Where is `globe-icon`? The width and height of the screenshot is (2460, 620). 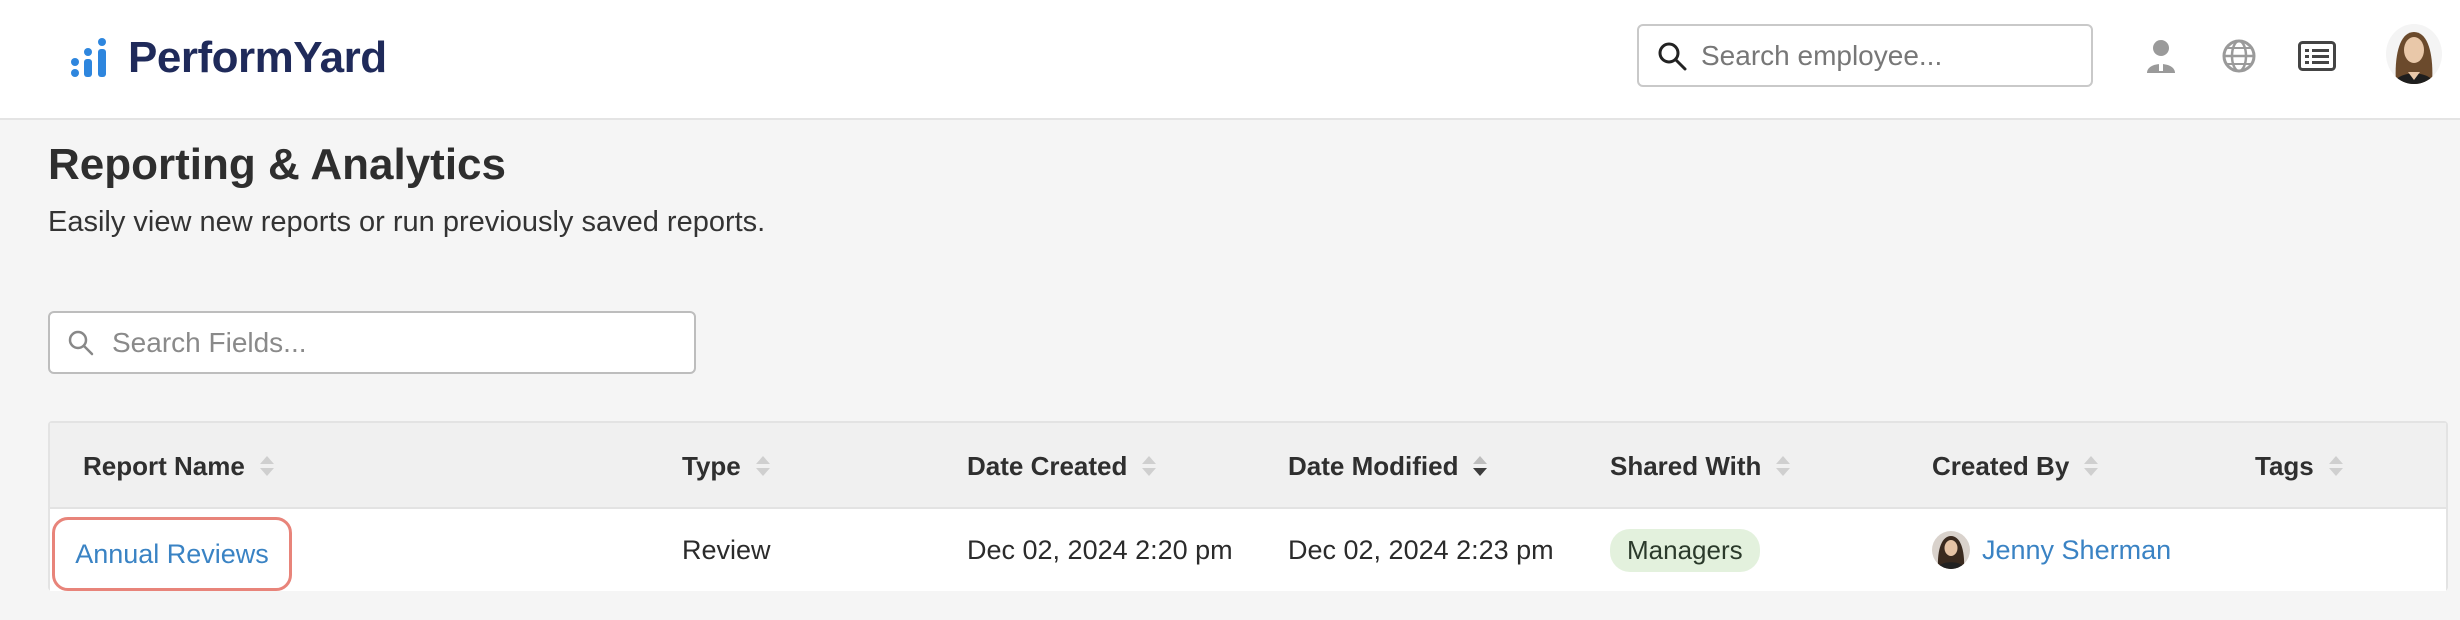 globe-icon is located at coordinates (2239, 56).